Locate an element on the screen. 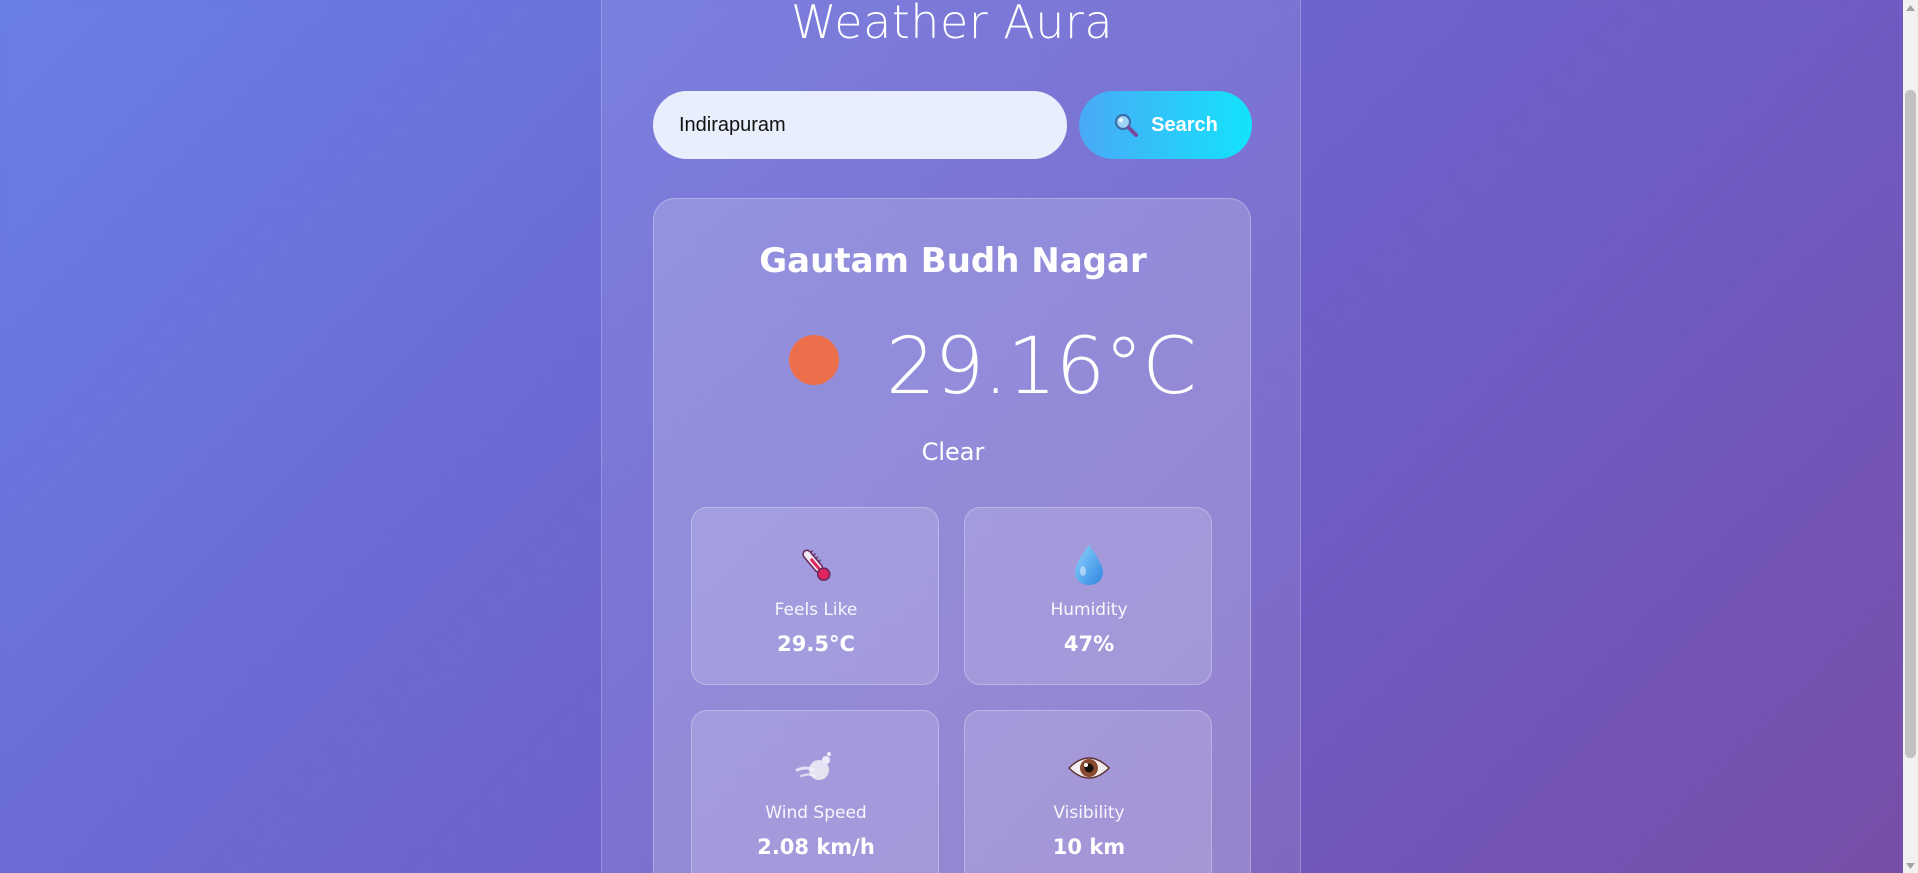 This screenshot has height=873, width=1918. search-button-label: Search is located at coordinates (1184, 124).